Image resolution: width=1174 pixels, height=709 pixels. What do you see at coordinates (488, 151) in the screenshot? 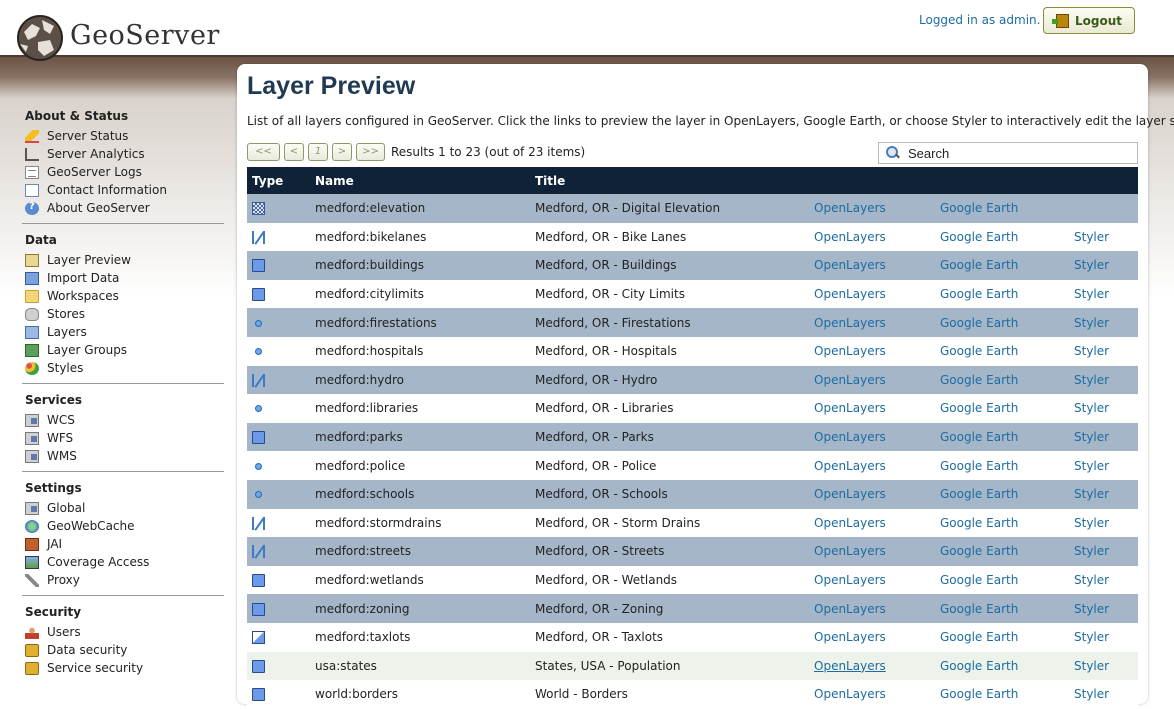
I see `pager-info: Results 1 to 23 (out of 23 items)` at bounding box center [488, 151].